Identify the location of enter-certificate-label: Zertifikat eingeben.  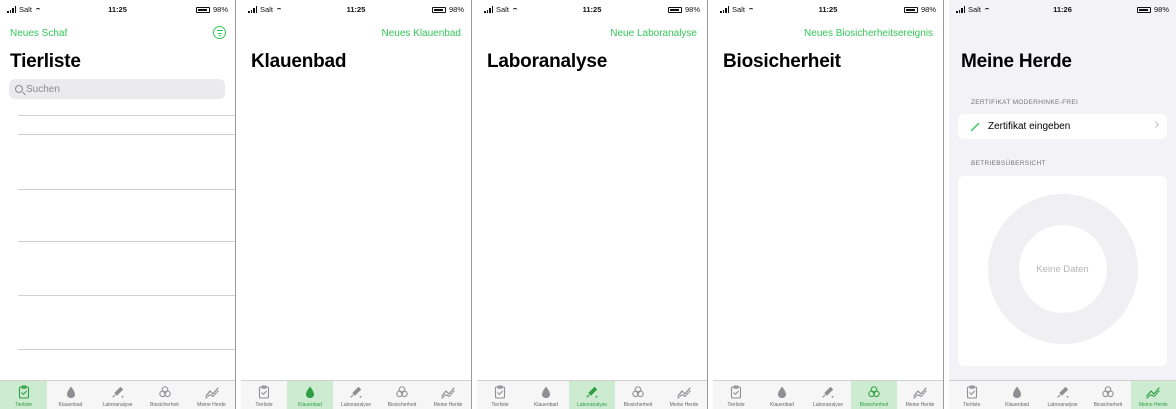
(1029, 126).